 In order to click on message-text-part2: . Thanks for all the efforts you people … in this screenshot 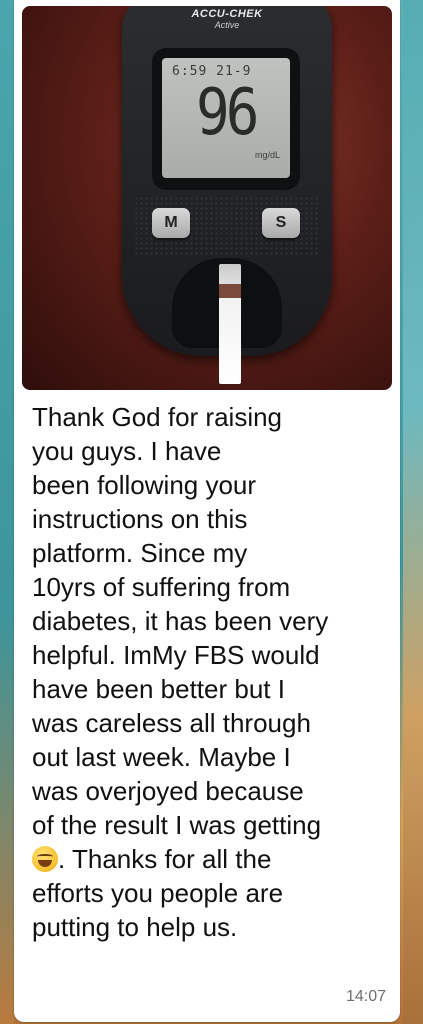, I will do `click(158, 893)`.